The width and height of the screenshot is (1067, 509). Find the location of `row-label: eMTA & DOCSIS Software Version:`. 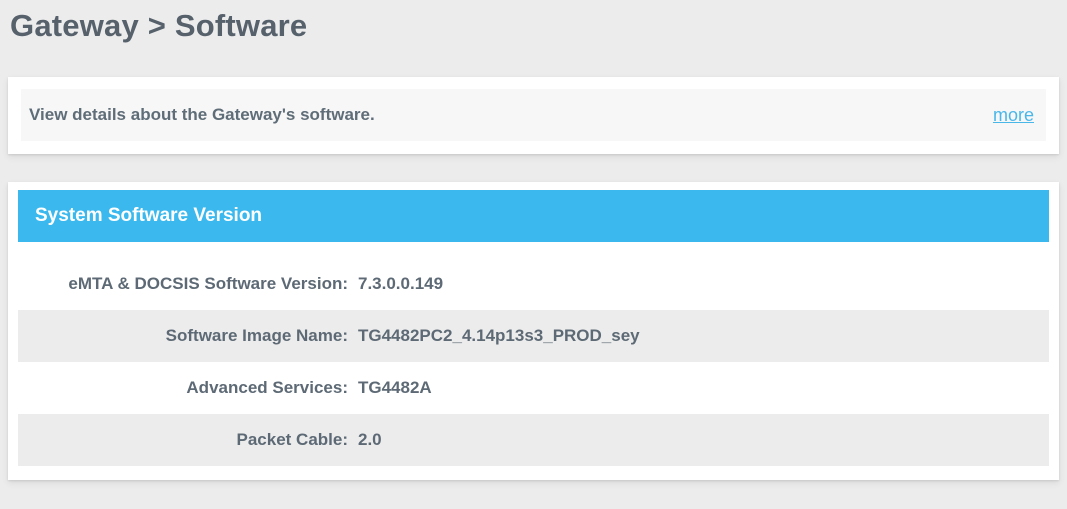

row-label: eMTA & DOCSIS Software Version: is located at coordinates (208, 283).